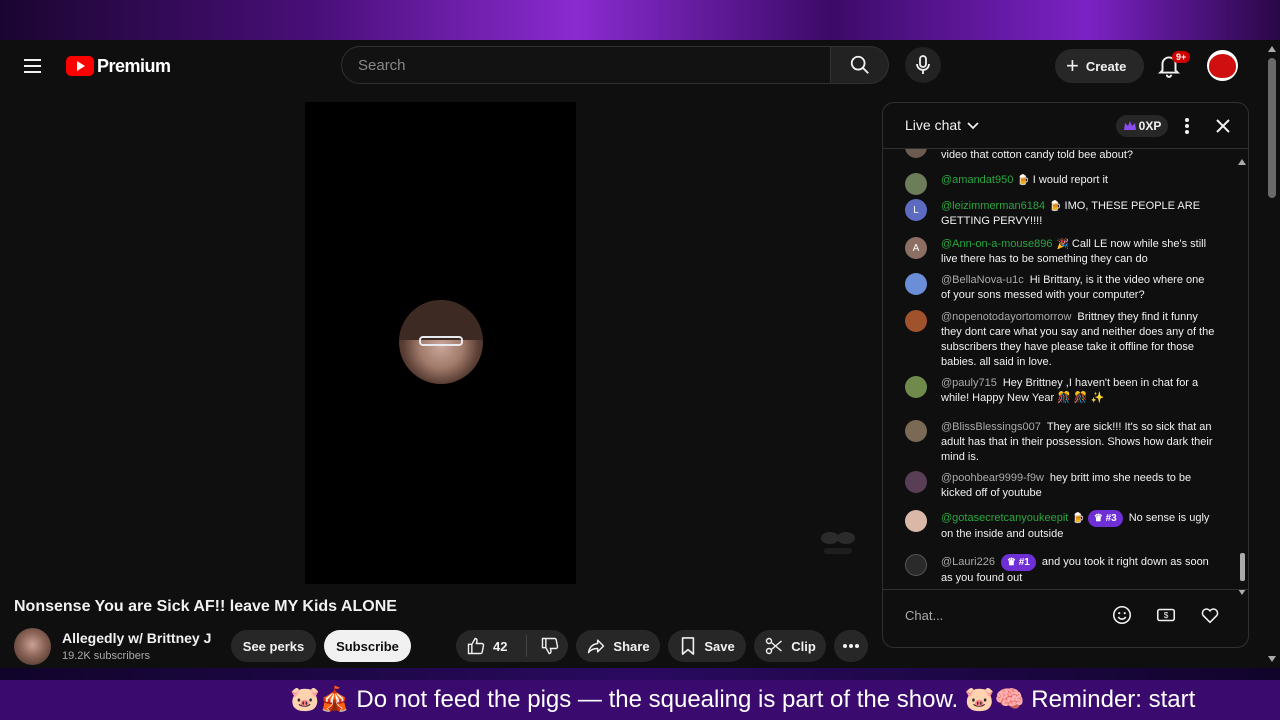 The image size is (1280, 720). I want to click on voice-search-button, so click(923, 65).